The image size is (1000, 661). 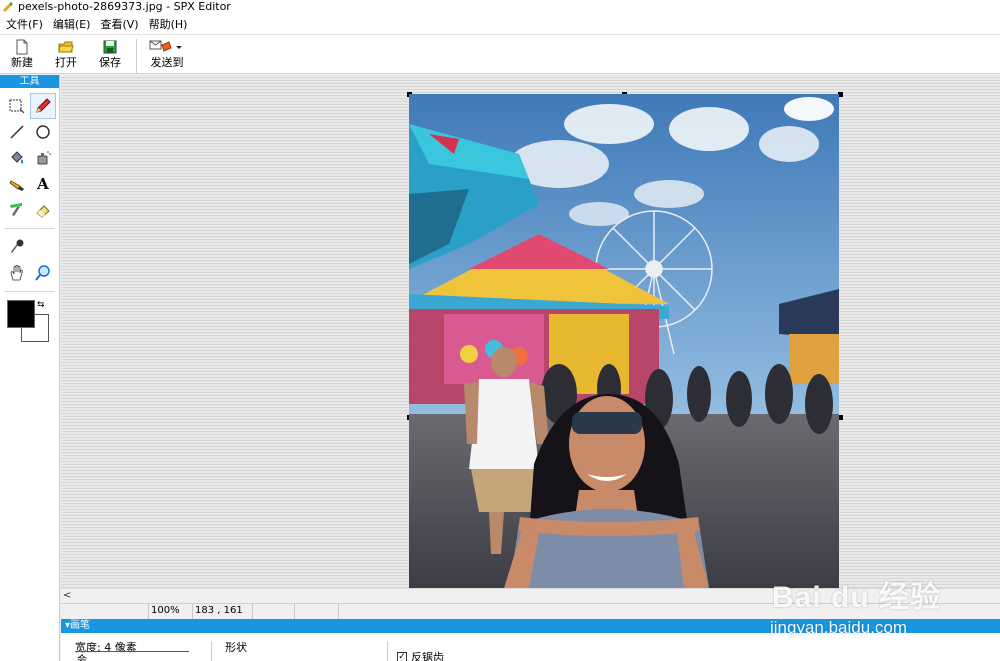 I want to click on brush-panel-title: 画笔, so click(x=80, y=625).